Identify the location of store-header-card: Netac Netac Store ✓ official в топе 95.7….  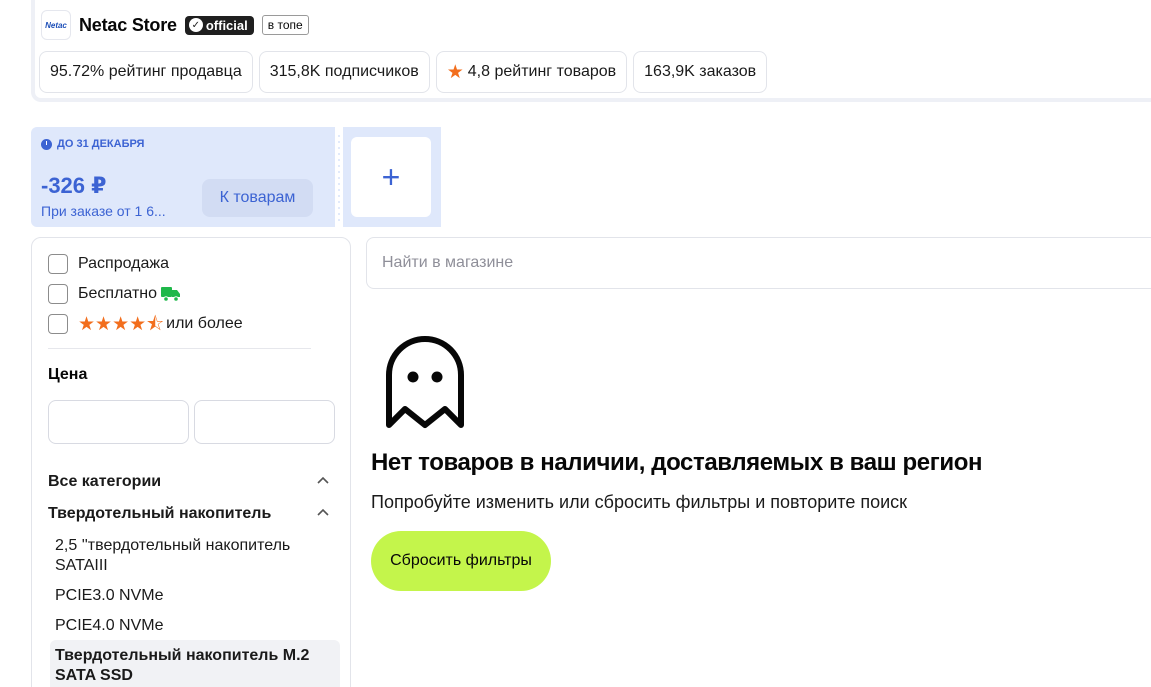
(591, 51).